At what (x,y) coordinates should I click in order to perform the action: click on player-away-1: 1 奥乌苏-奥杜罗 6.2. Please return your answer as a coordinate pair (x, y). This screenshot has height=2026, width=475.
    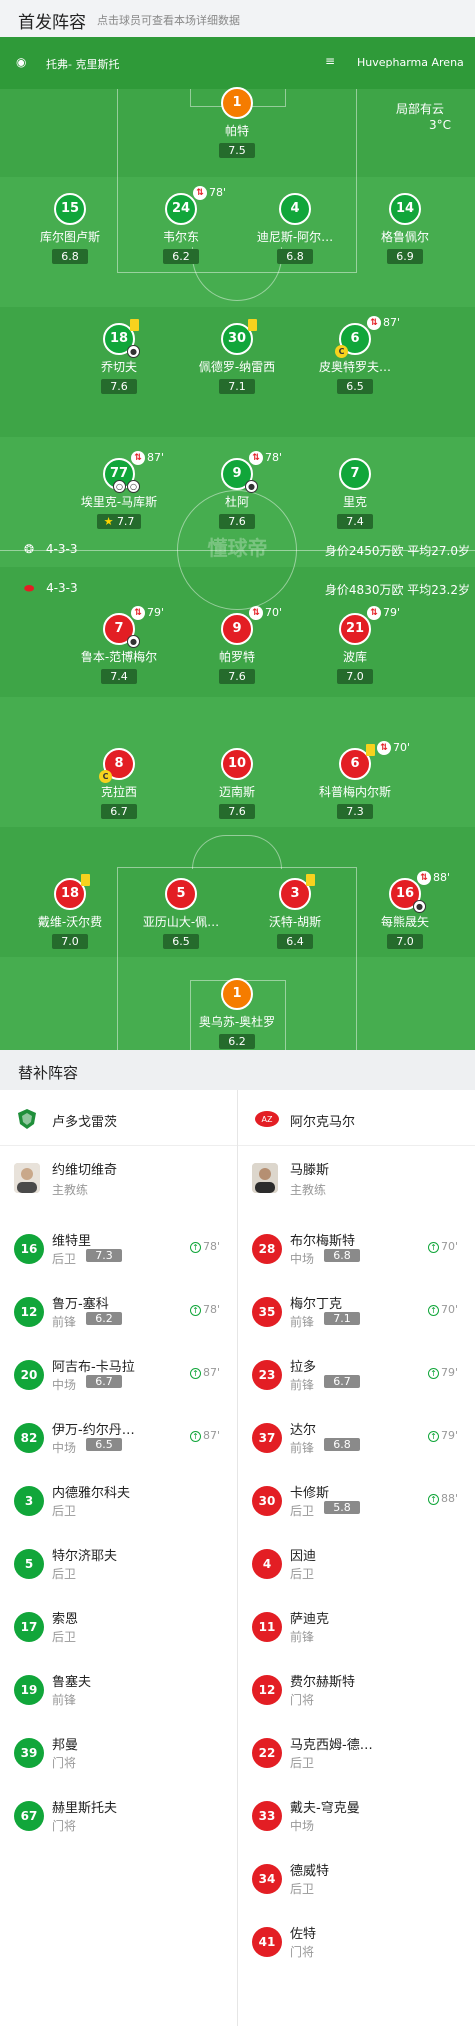
    Looking at the image, I should click on (237, 1013).